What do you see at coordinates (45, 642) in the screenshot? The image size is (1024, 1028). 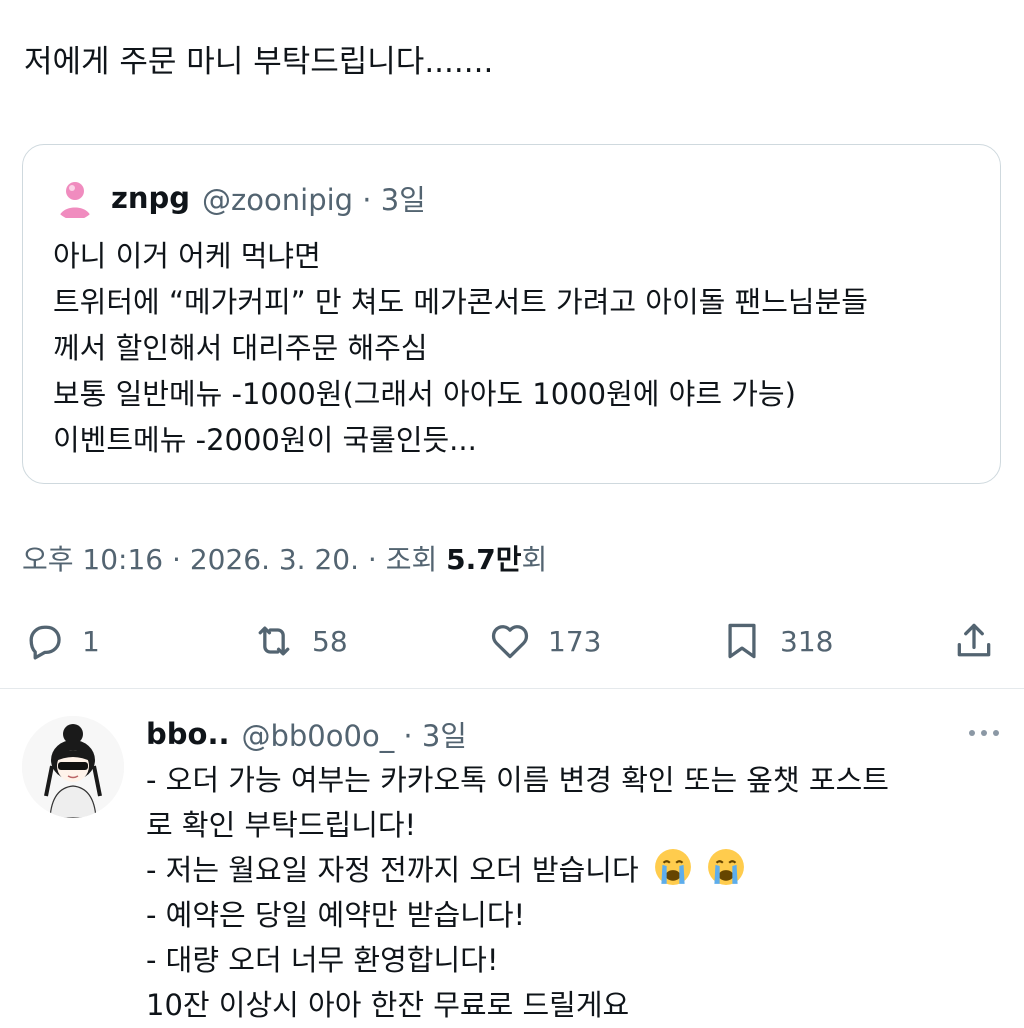 I see `reply-icon` at bounding box center [45, 642].